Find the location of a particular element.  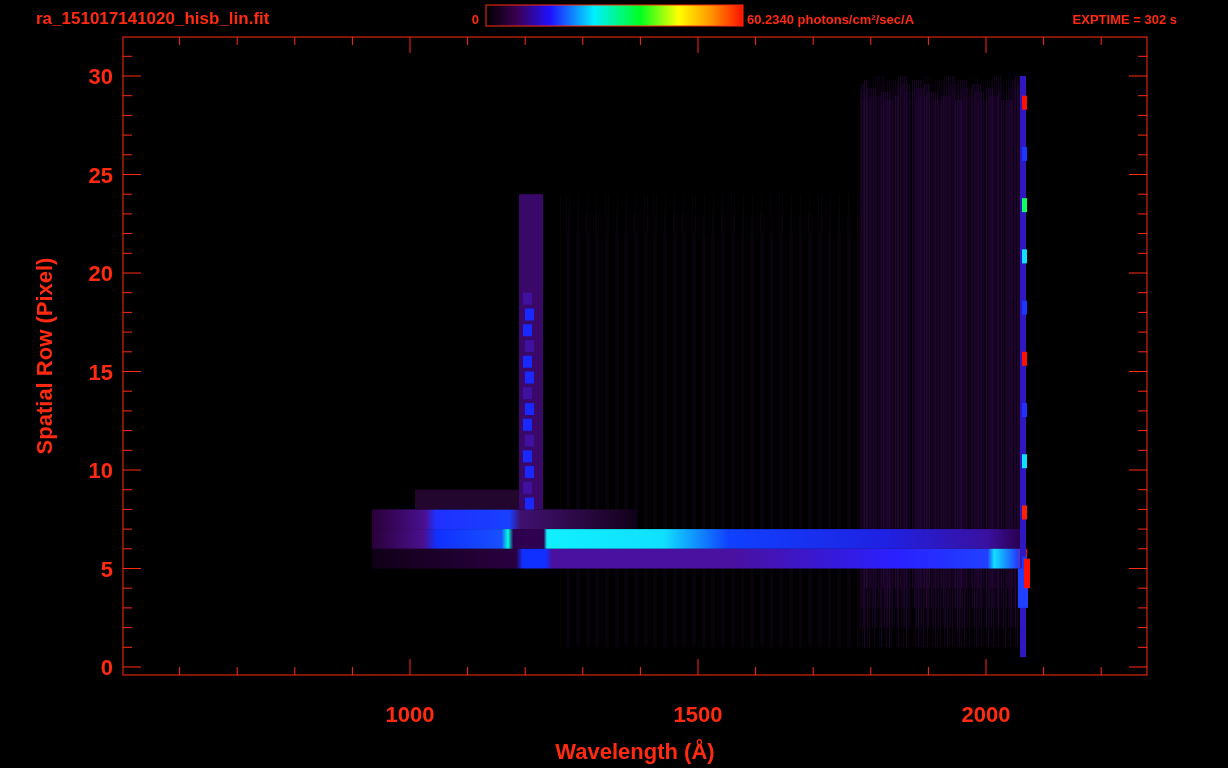

x-tick-label: 1500 is located at coordinates (698, 714).